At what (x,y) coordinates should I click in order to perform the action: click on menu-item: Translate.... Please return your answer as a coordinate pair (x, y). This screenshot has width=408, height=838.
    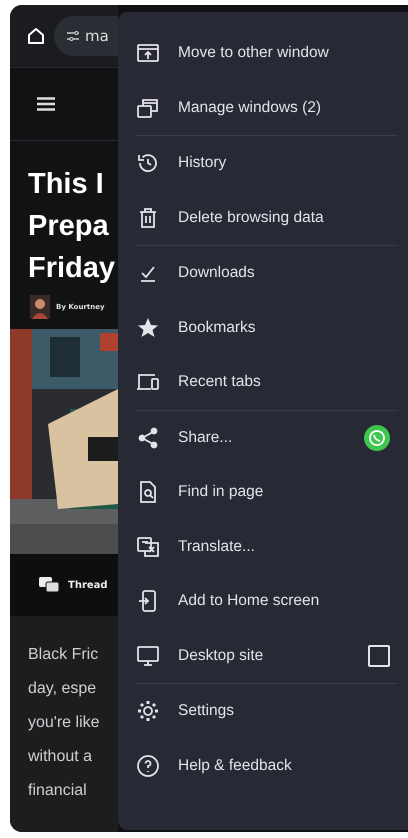
    Looking at the image, I should click on (263, 547).